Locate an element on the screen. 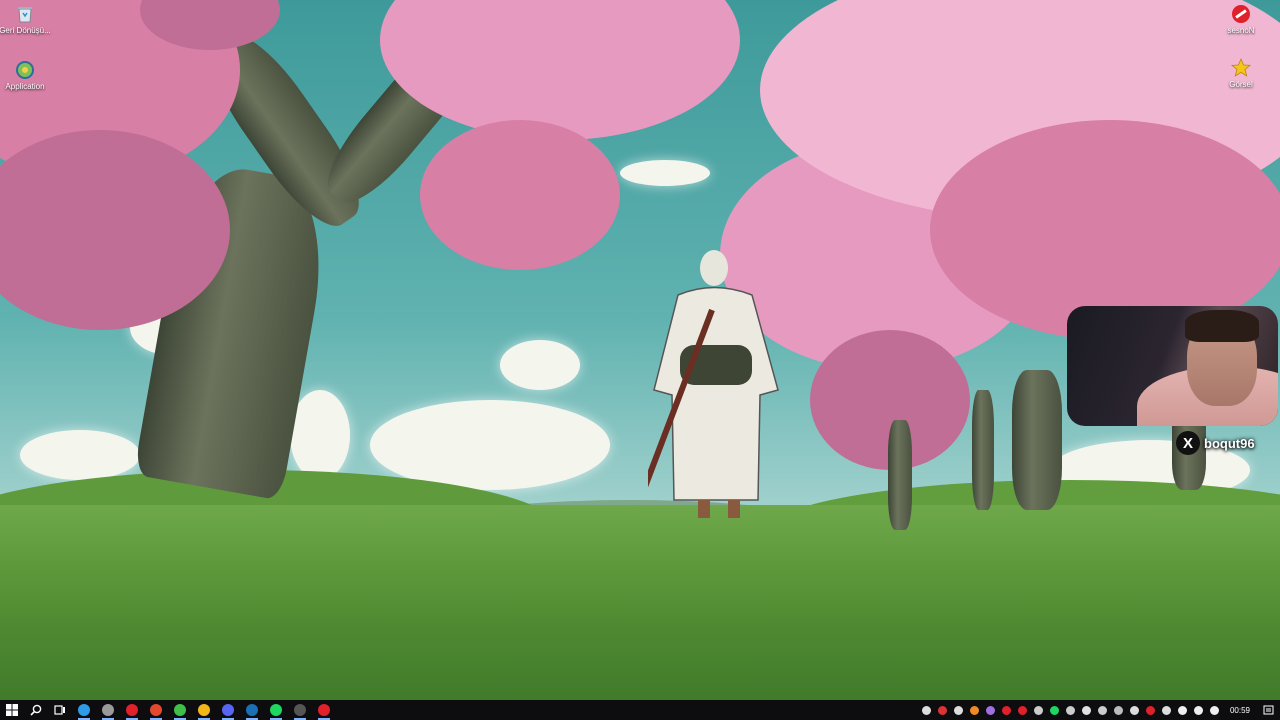  app-tray-icon-4-tray-button is located at coordinates (1135, 710).